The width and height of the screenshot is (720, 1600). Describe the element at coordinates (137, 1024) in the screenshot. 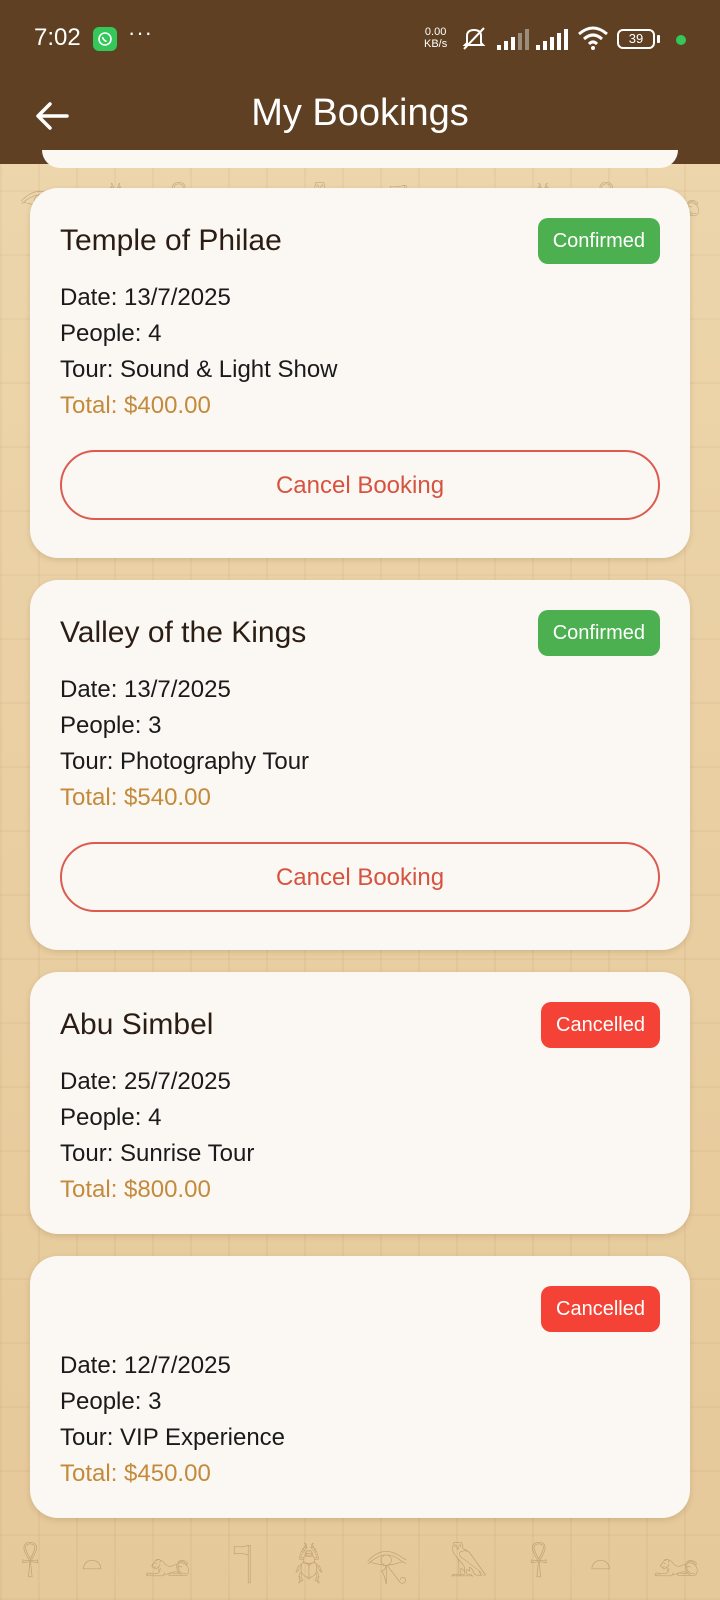

I see `booking-place: Abu Simbel` at that location.